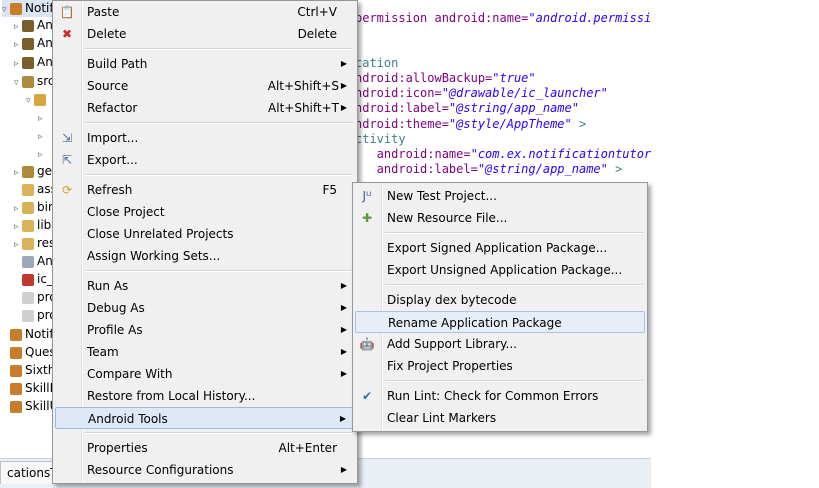  I want to click on menu-item-compare-with: Compare With ▶, so click(205, 374).